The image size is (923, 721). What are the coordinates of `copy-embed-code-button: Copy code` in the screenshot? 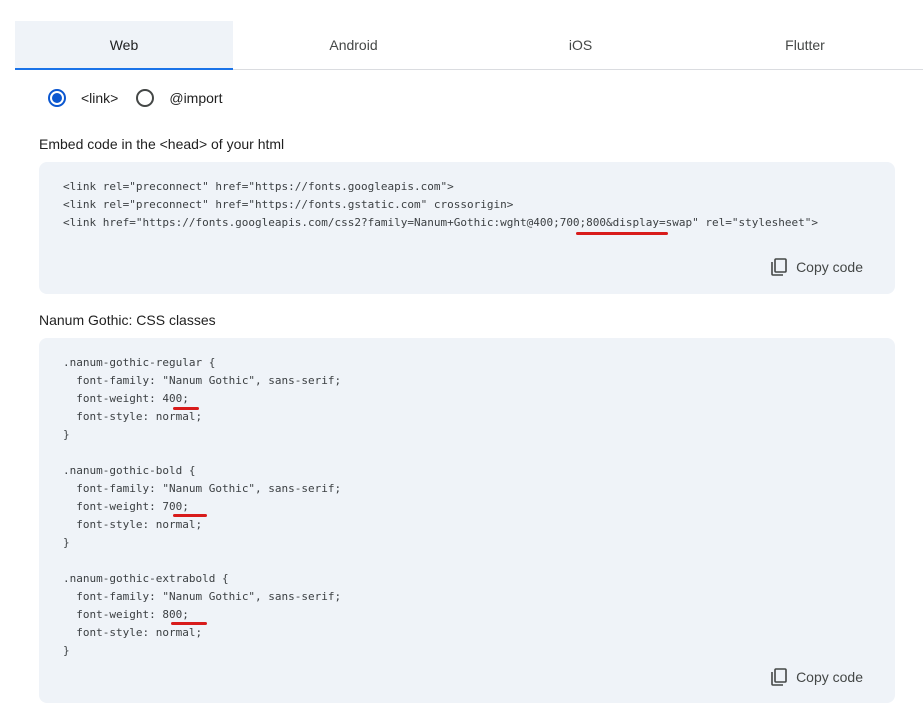 It's located at (817, 267).